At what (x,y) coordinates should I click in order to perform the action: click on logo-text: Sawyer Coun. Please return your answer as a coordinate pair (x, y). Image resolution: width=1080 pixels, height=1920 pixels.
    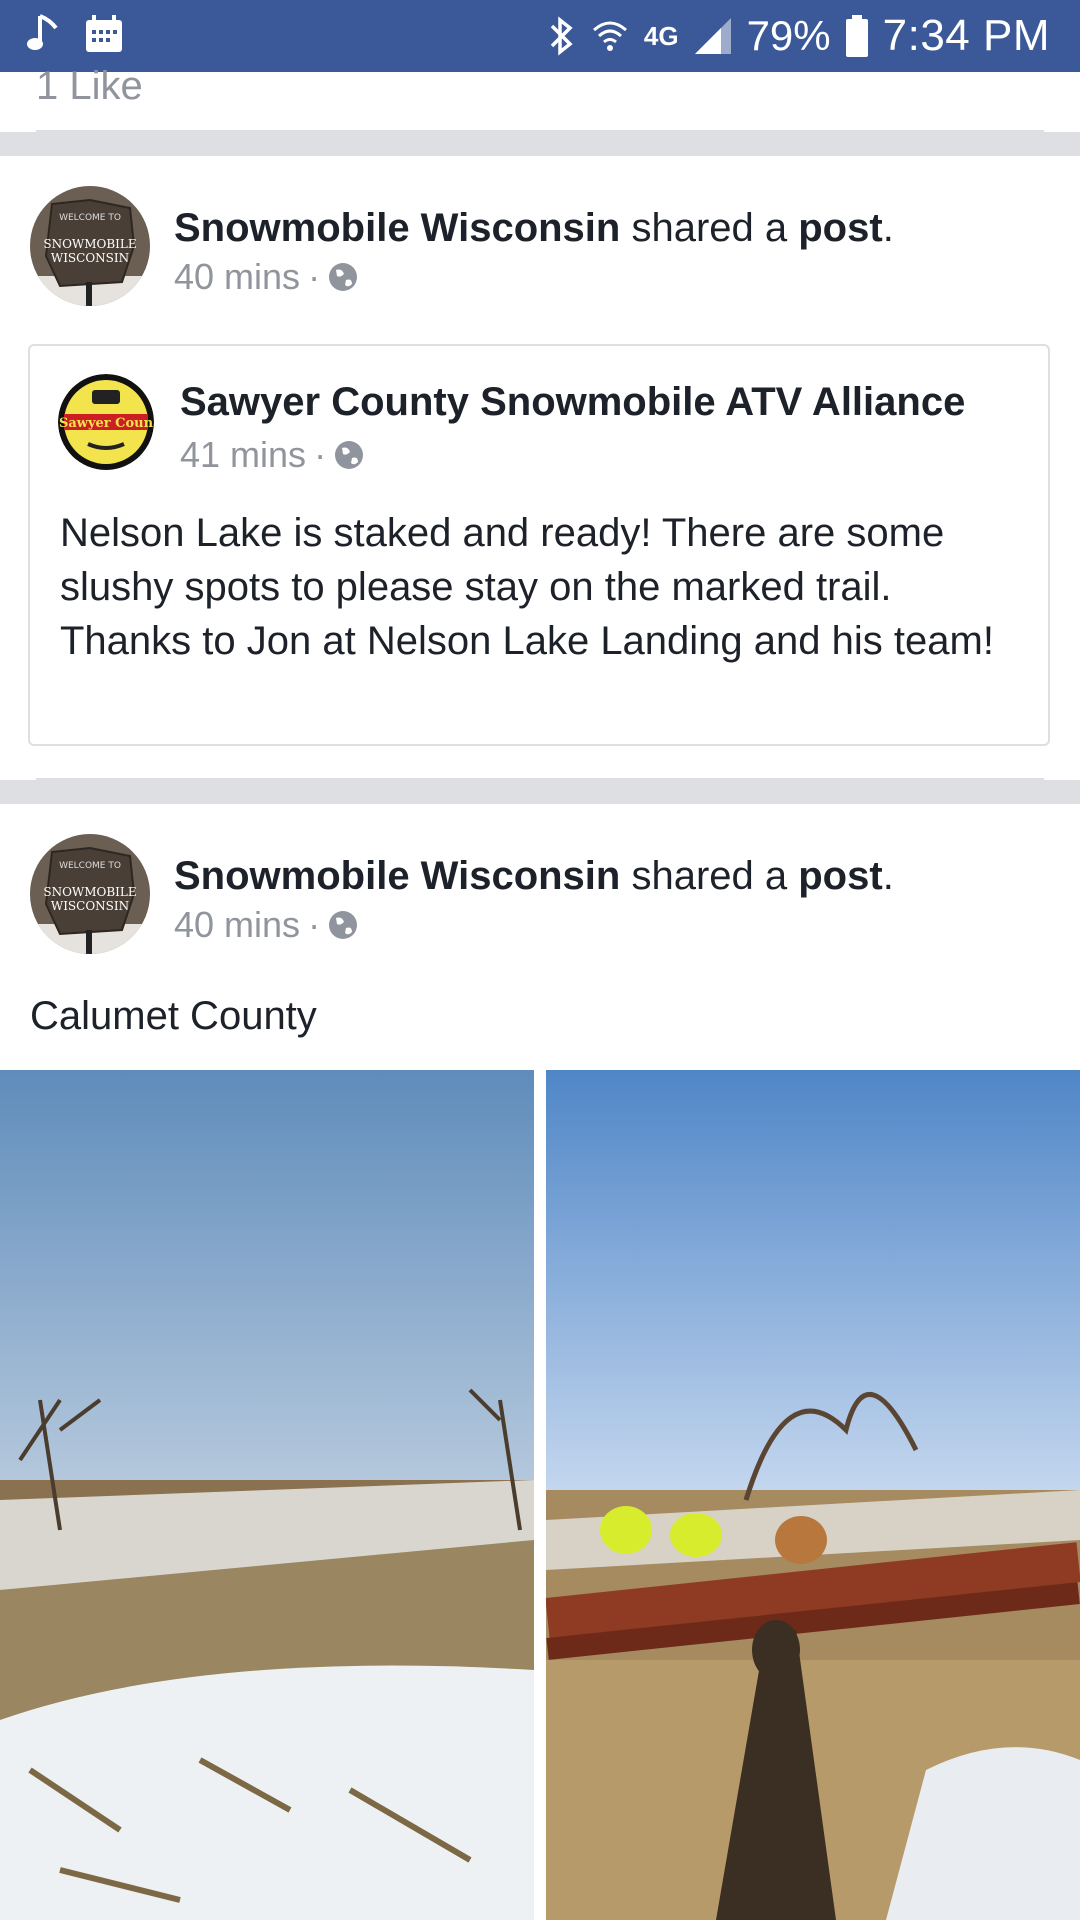
    Looking at the image, I should click on (106, 423).